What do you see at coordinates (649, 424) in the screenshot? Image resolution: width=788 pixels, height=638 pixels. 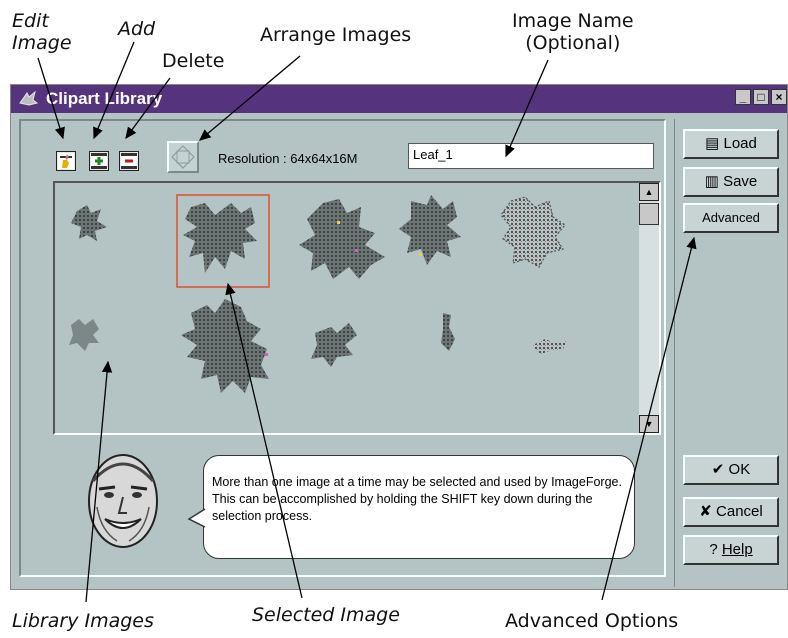 I see `scroll-down-button: ▼` at bounding box center [649, 424].